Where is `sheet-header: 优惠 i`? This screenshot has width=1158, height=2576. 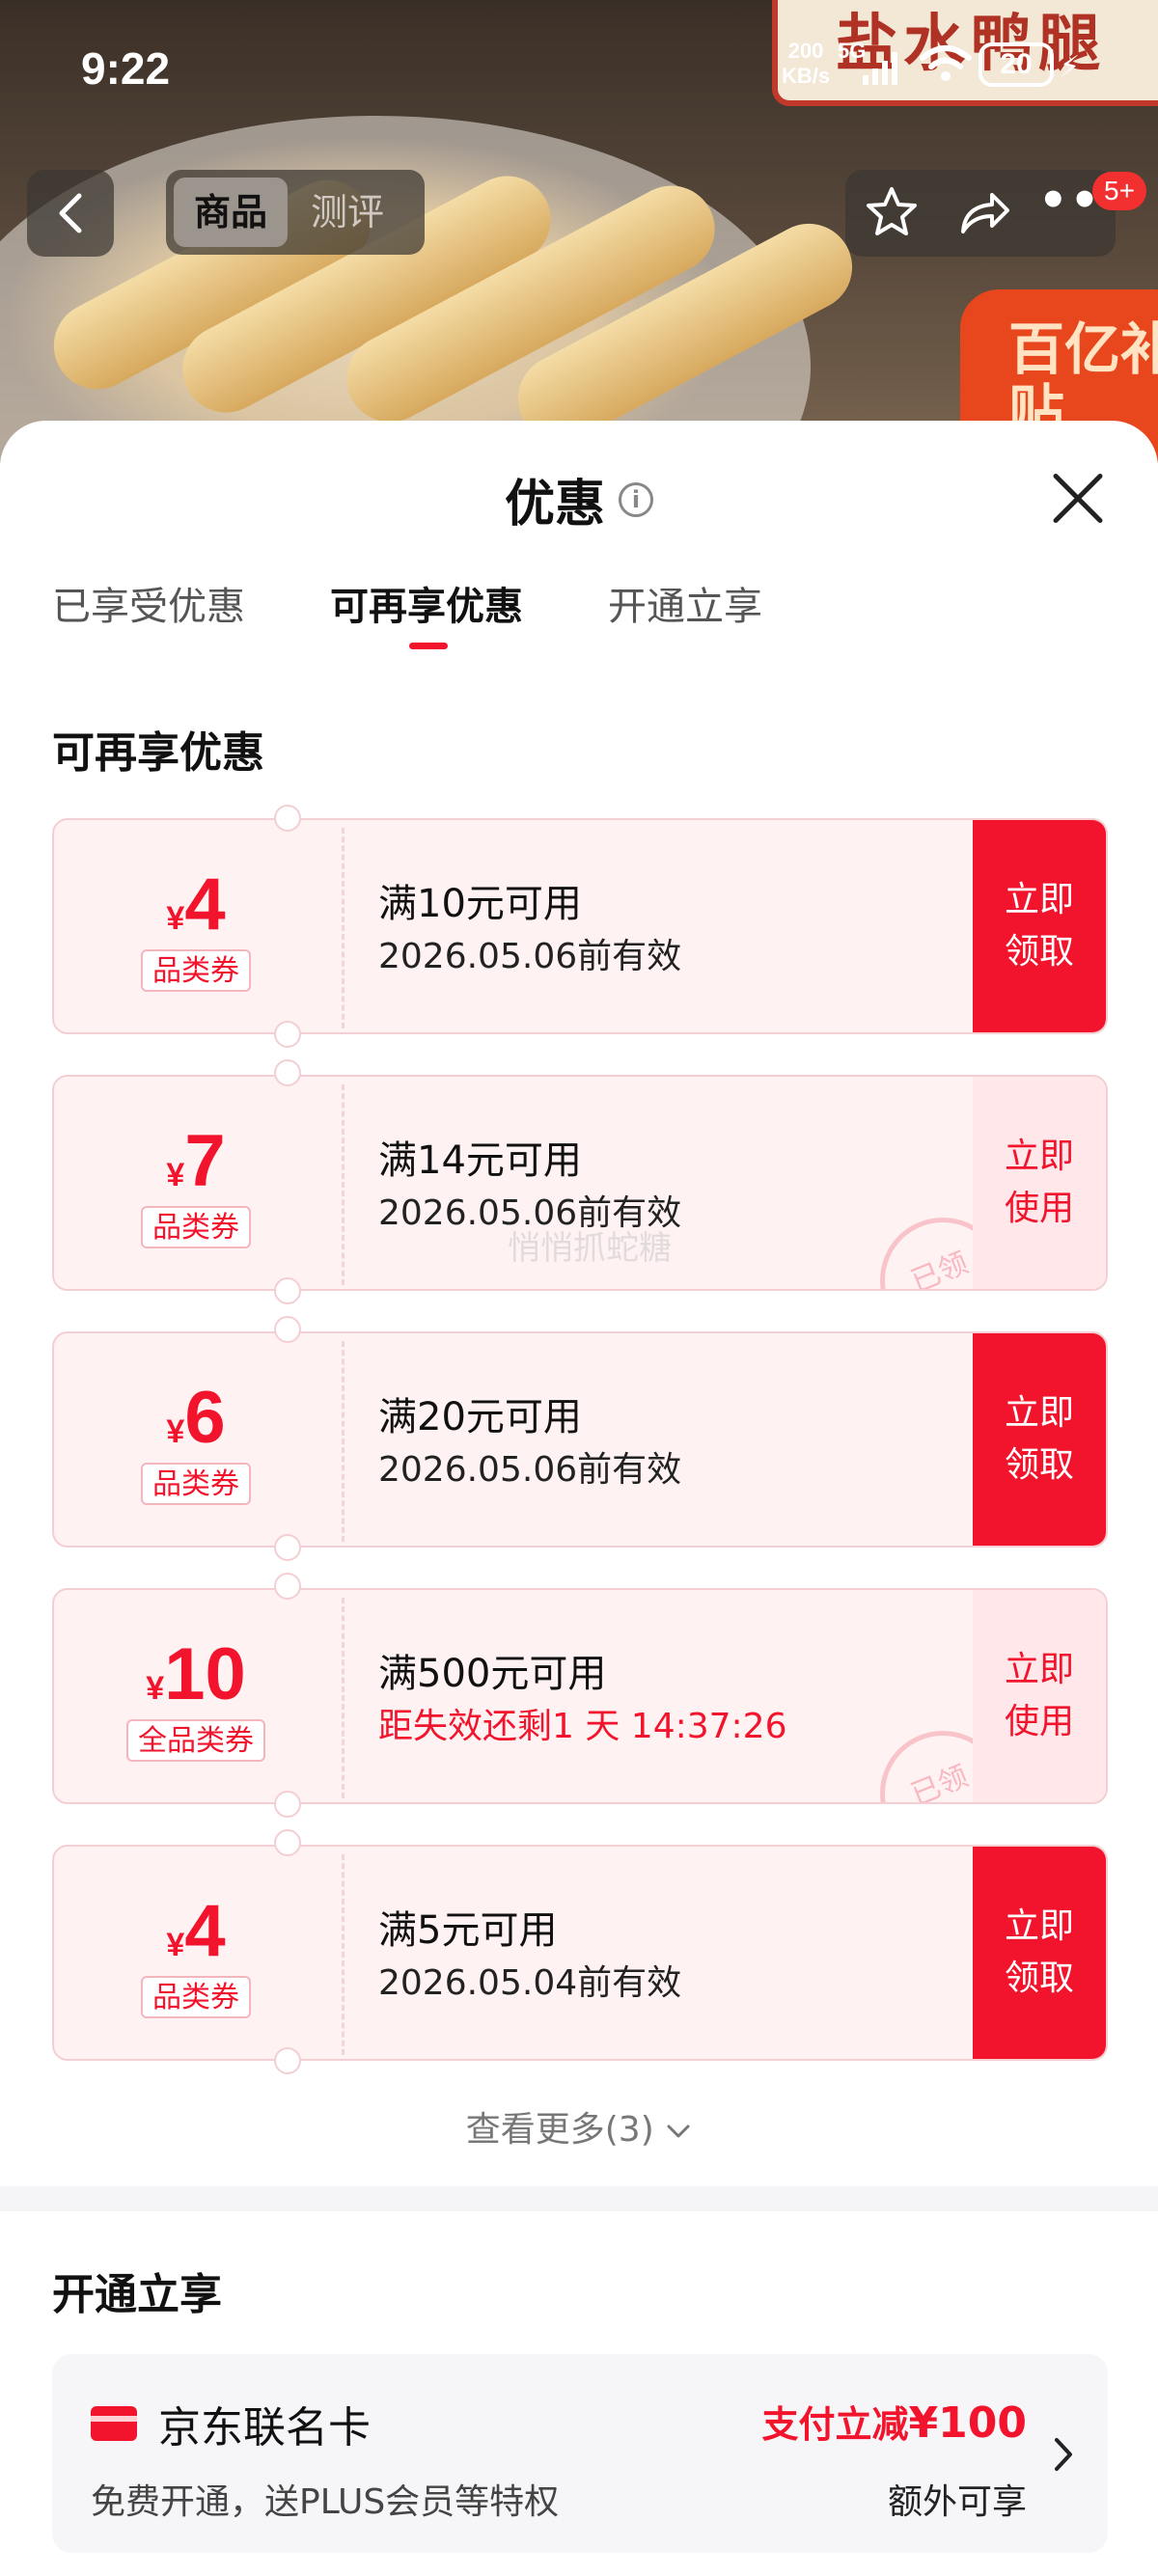
sheet-header: 优惠 i is located at coordinates (579, 499).